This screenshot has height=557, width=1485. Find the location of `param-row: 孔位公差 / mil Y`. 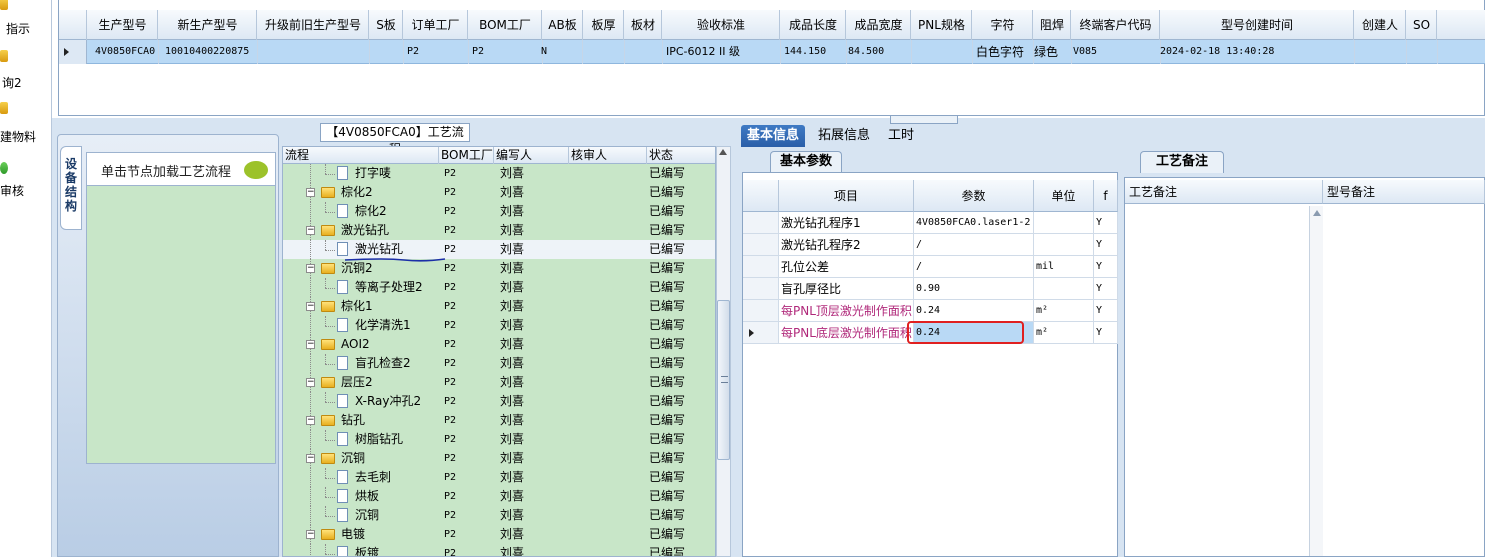

param-row: 孔位公差 / mil Y is located at coordinates (931, 267).